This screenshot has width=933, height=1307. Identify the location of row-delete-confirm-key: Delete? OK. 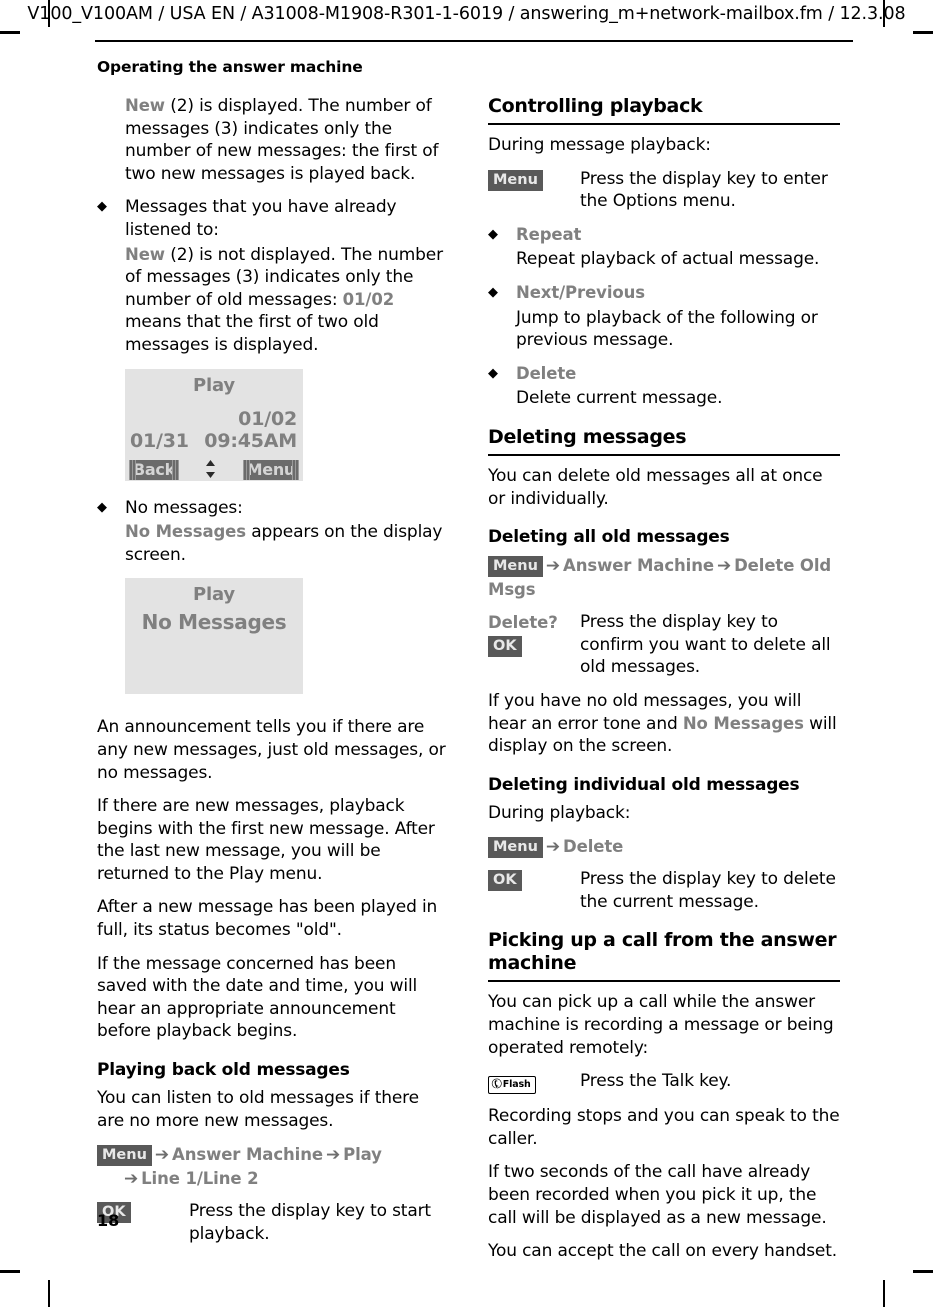
(534, 634).